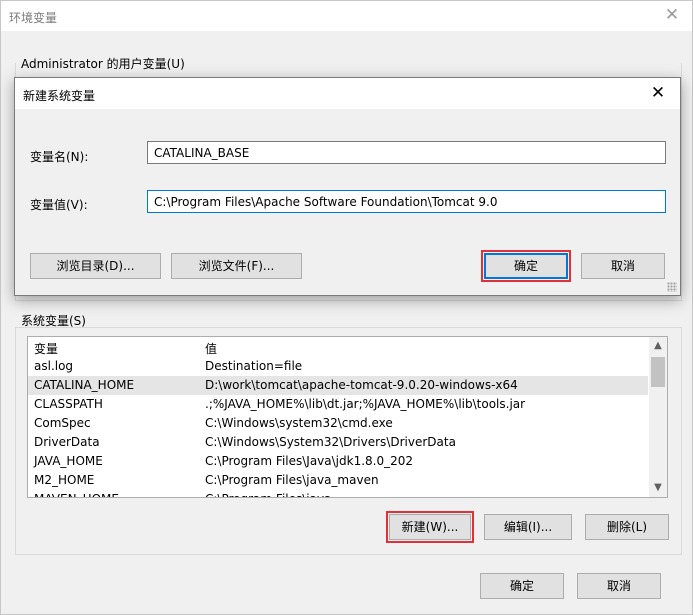 This screenshot has width=693, height=615. Describe the element at coordinates (46, 348) in the screenshot. I see `column-header-variable: 变量` at that location.